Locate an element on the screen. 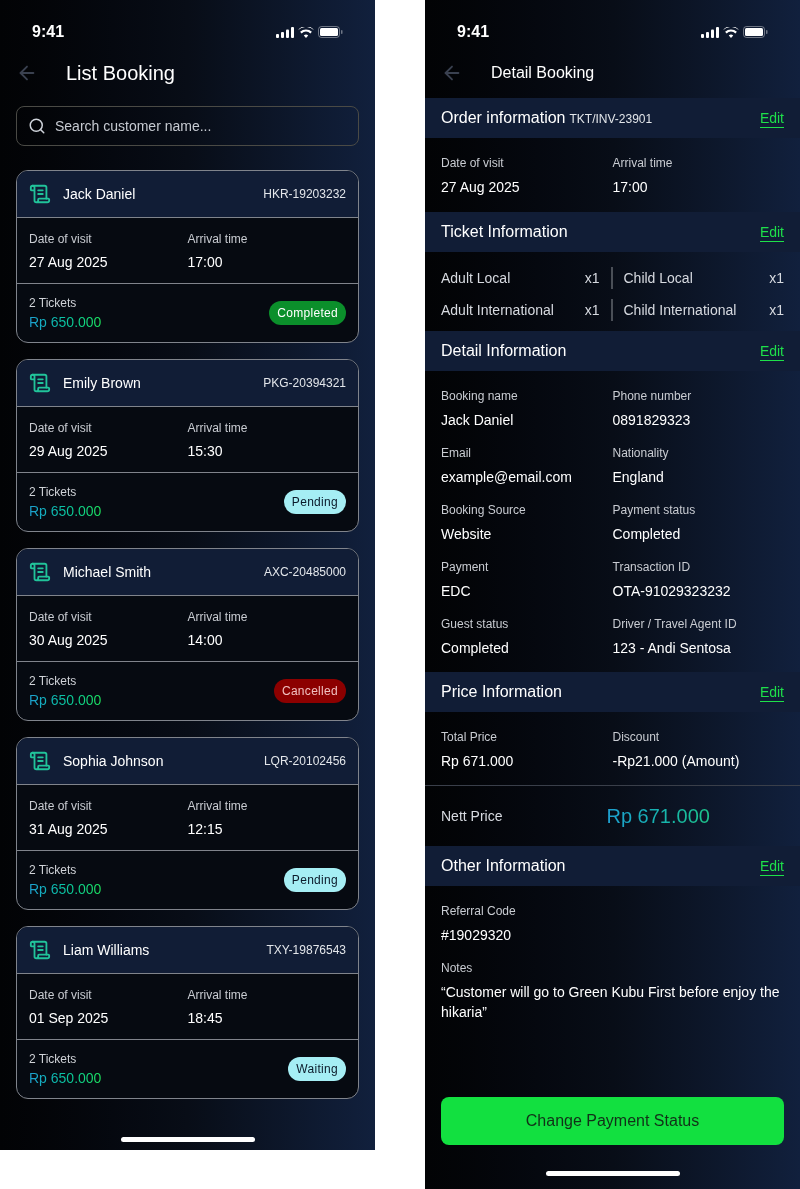 This screenshot has height=1189, width=800. booking-card: Michael Smith AXC-20485000 Date of visit 30 Aug 2025 Arrival time 14:00 2 Tickets Rp 650.000 Cancelled is located at coordinates (187, 634).